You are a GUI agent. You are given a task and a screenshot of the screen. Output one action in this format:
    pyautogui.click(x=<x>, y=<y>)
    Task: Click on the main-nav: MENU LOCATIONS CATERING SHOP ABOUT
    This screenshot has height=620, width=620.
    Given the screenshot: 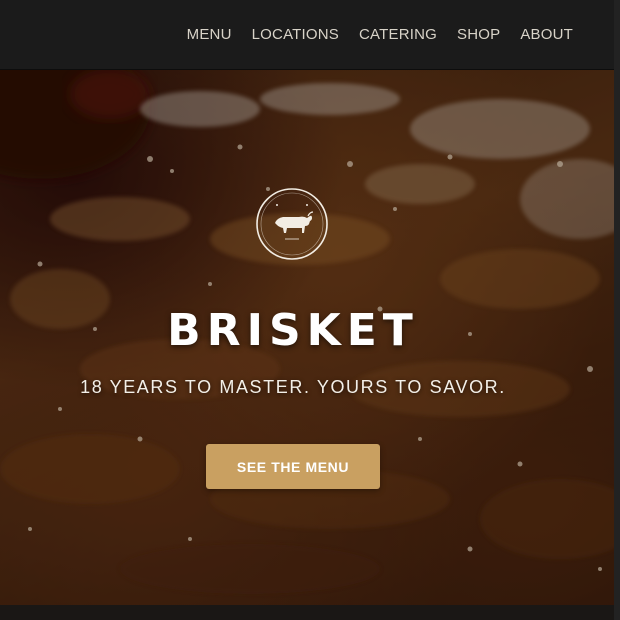 What is the action you would take?
    pyautogui.click(x=380, y=34)
    